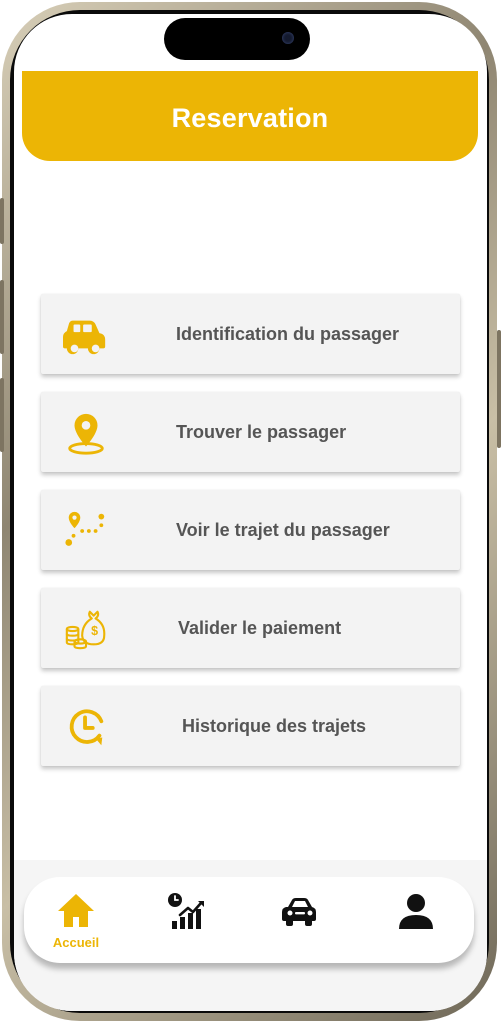  I want to click on menu-item-historique: Historique des trajets, so click(250, 726).